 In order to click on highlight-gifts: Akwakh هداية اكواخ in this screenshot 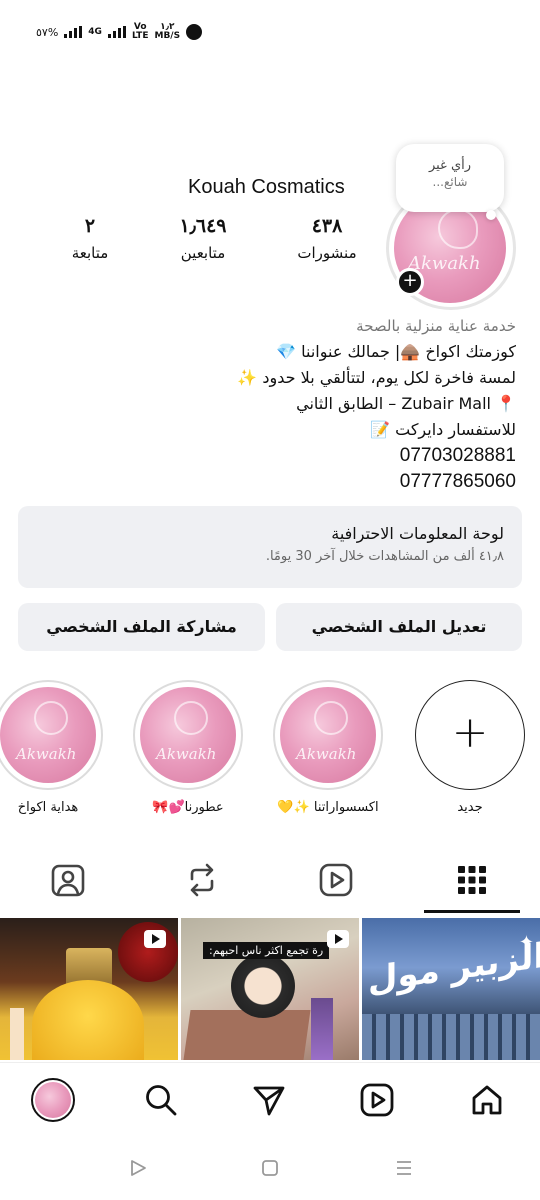, I will do `click(52, 747)`.